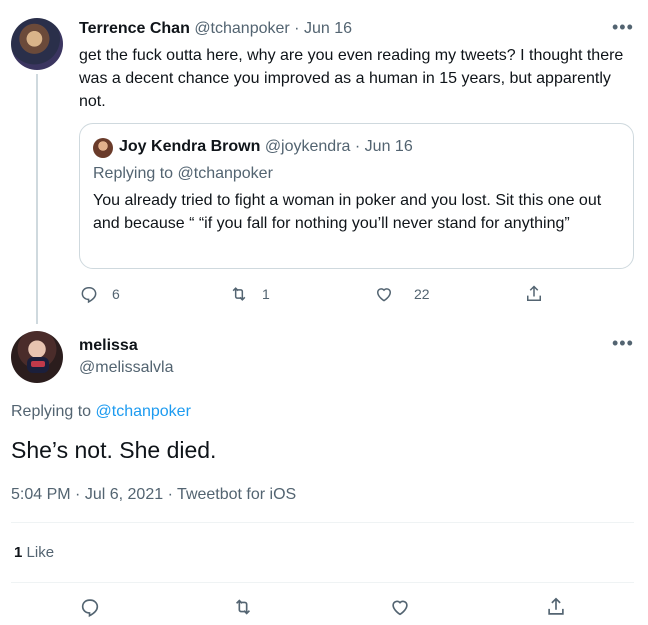 This screenshot has height=625, width=648. I want to click on main-author-name: melissa, so click(108, 346).